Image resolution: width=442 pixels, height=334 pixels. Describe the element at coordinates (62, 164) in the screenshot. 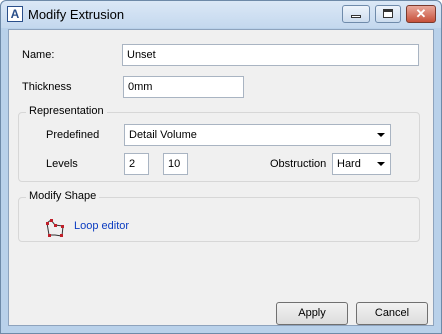

I see `levels-label: Levels` at that location.